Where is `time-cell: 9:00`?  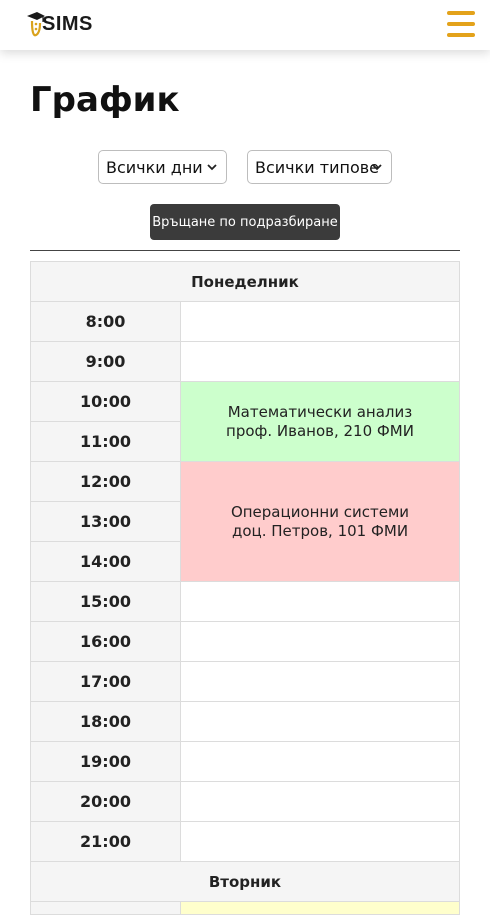
time-cell: 9:00 is located at coordinates (105, 361).